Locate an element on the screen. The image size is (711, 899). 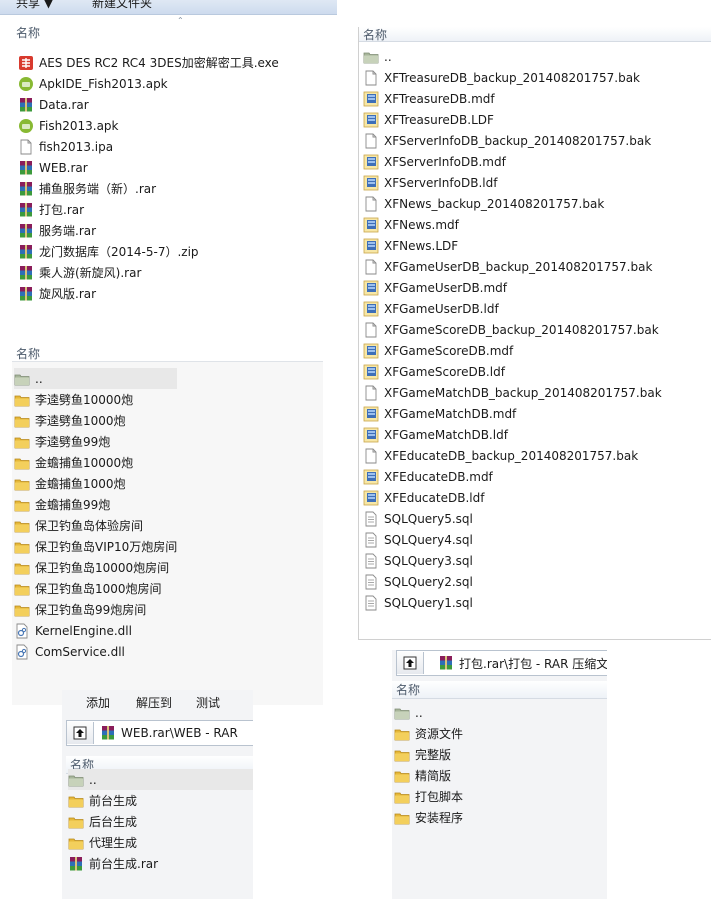
file-row: ApkIDE_Fish2013.apk is located at coordinates (148, 83).